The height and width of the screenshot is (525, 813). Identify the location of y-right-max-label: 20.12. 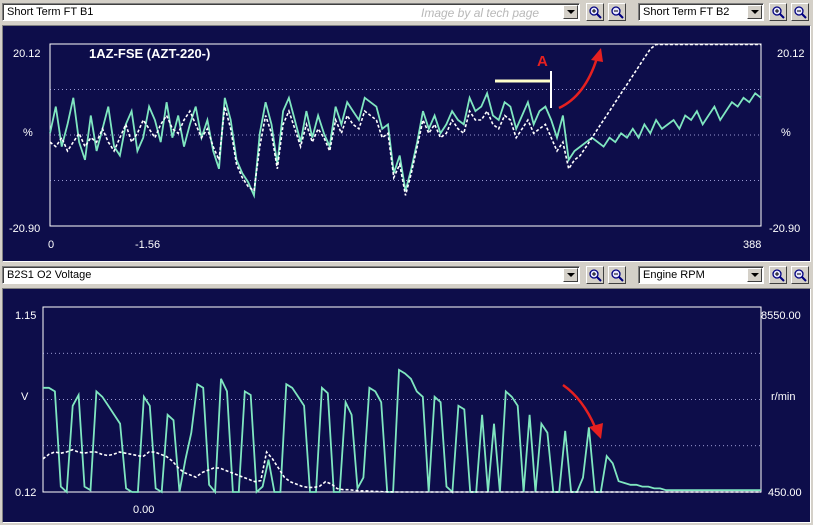
(791, 54).